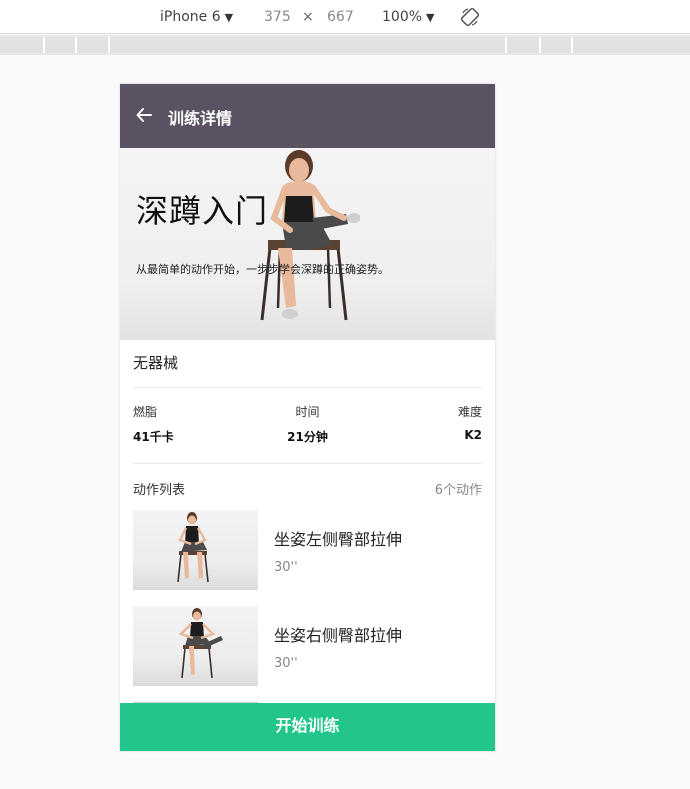  I want to click on stat-difficulty: 难度 K2, so click(470, 422).